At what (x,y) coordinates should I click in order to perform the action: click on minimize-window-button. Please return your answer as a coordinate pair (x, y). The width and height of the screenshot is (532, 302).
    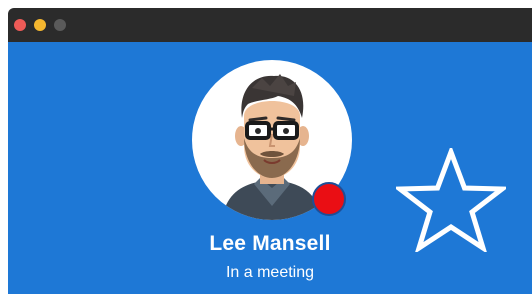
    Looking at the image, I should click on (40, 25).